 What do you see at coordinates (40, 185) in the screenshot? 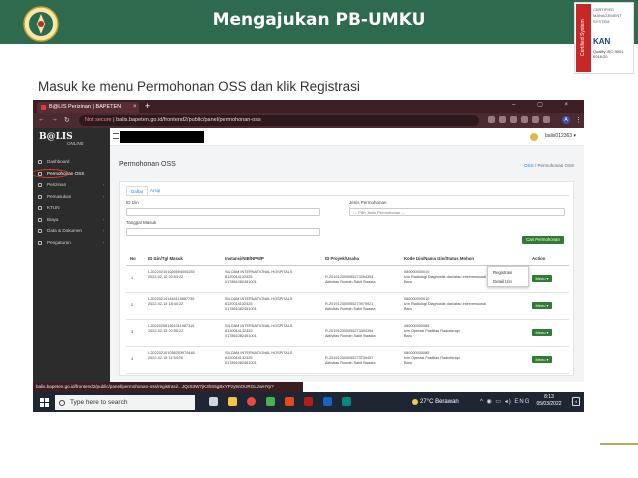
I see `license-icon` at bounding box center [40, 185].